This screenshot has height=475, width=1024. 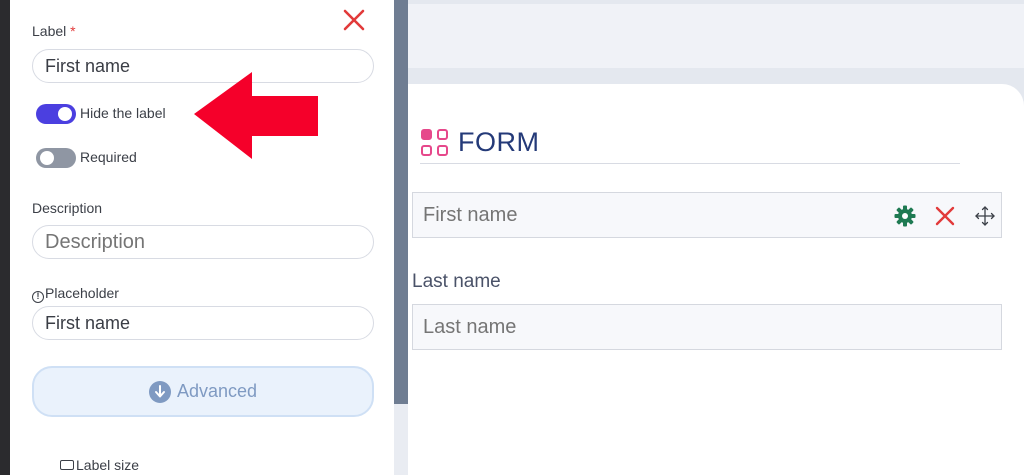 I want to click on form-title-divider, so click(x=690, y=163).